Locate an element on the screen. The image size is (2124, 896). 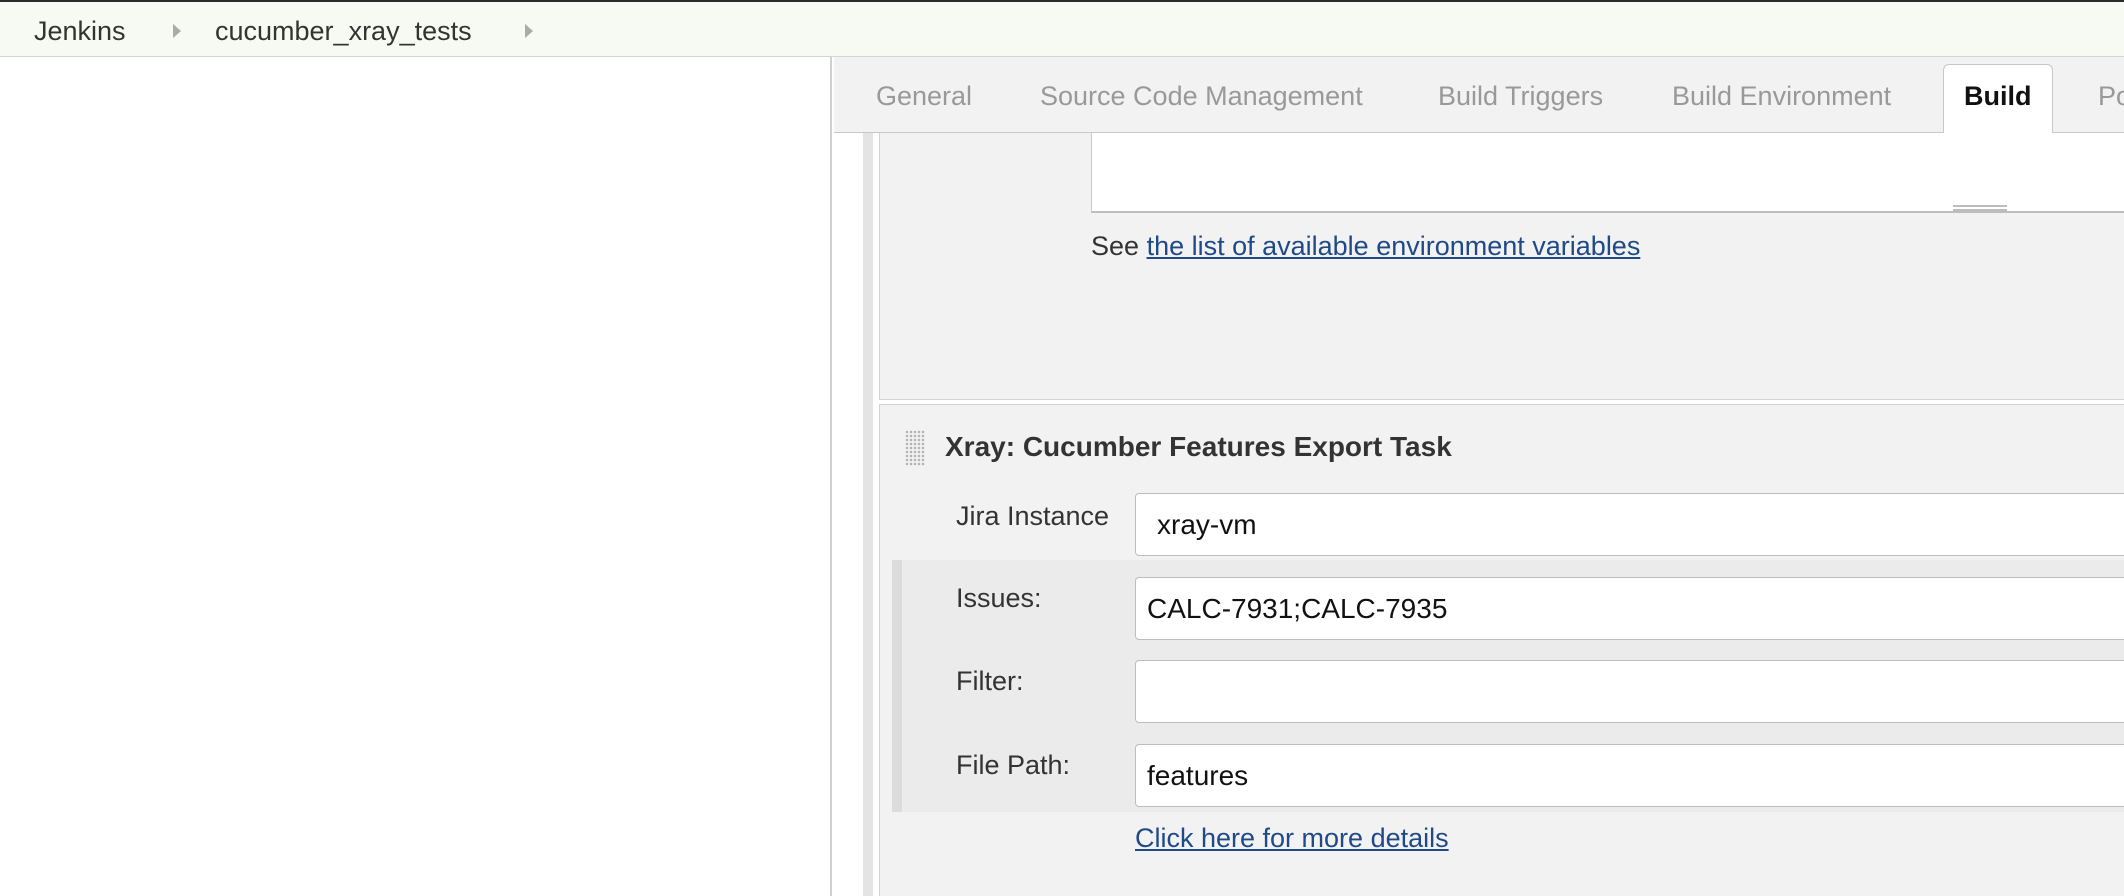
see-prefix: See is located at coordinates (1115, 246).